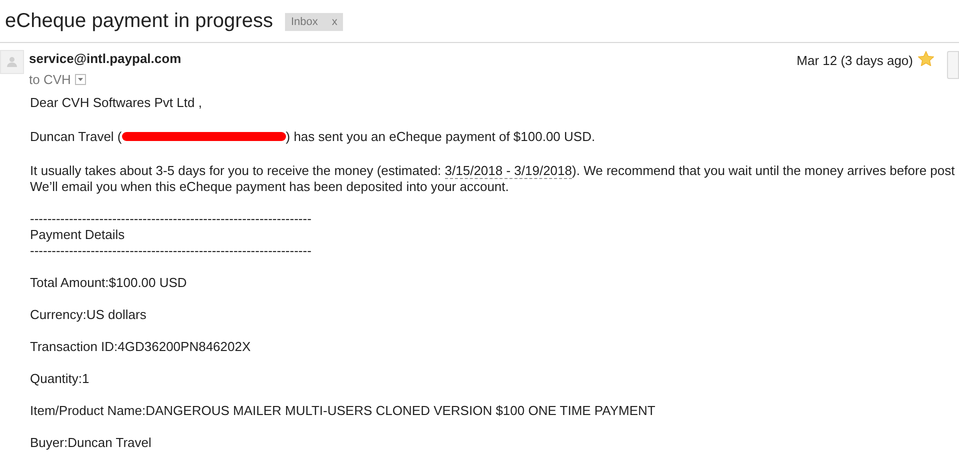  I want to click on star-icon, so click(926, 58).